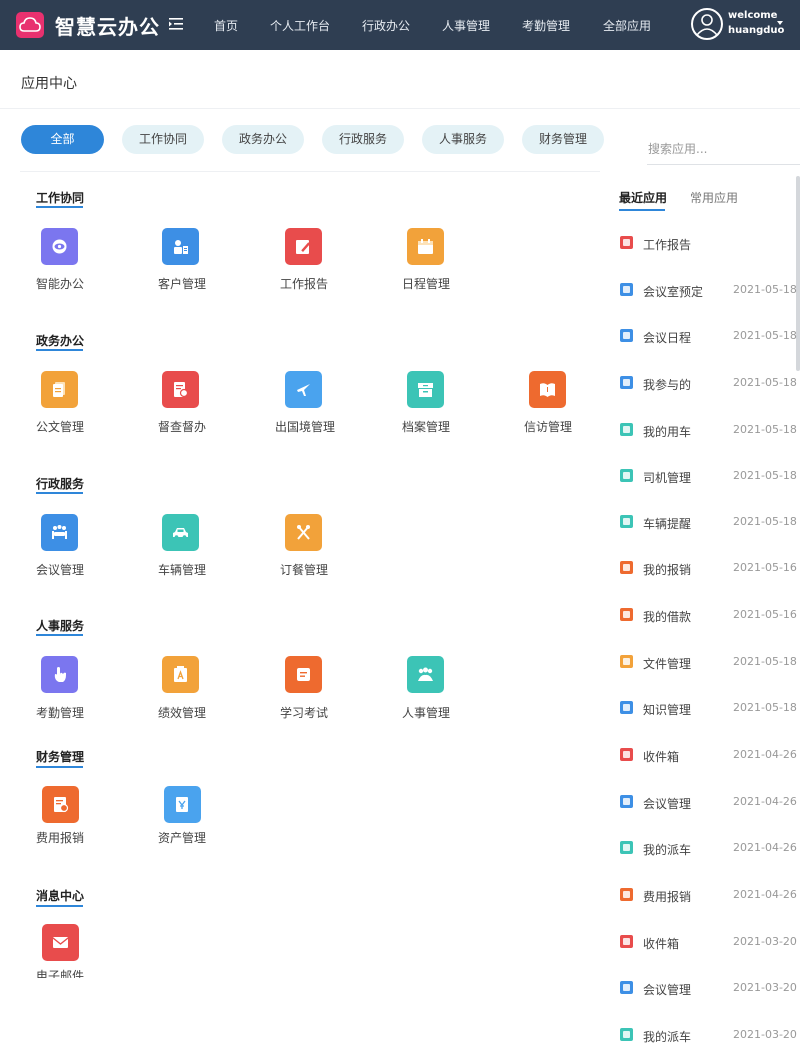  What do you see at coordinates (304, 283) in the screenshot?
I see `app-label-work-report: 工作报告` at bounding box center [304, 283].